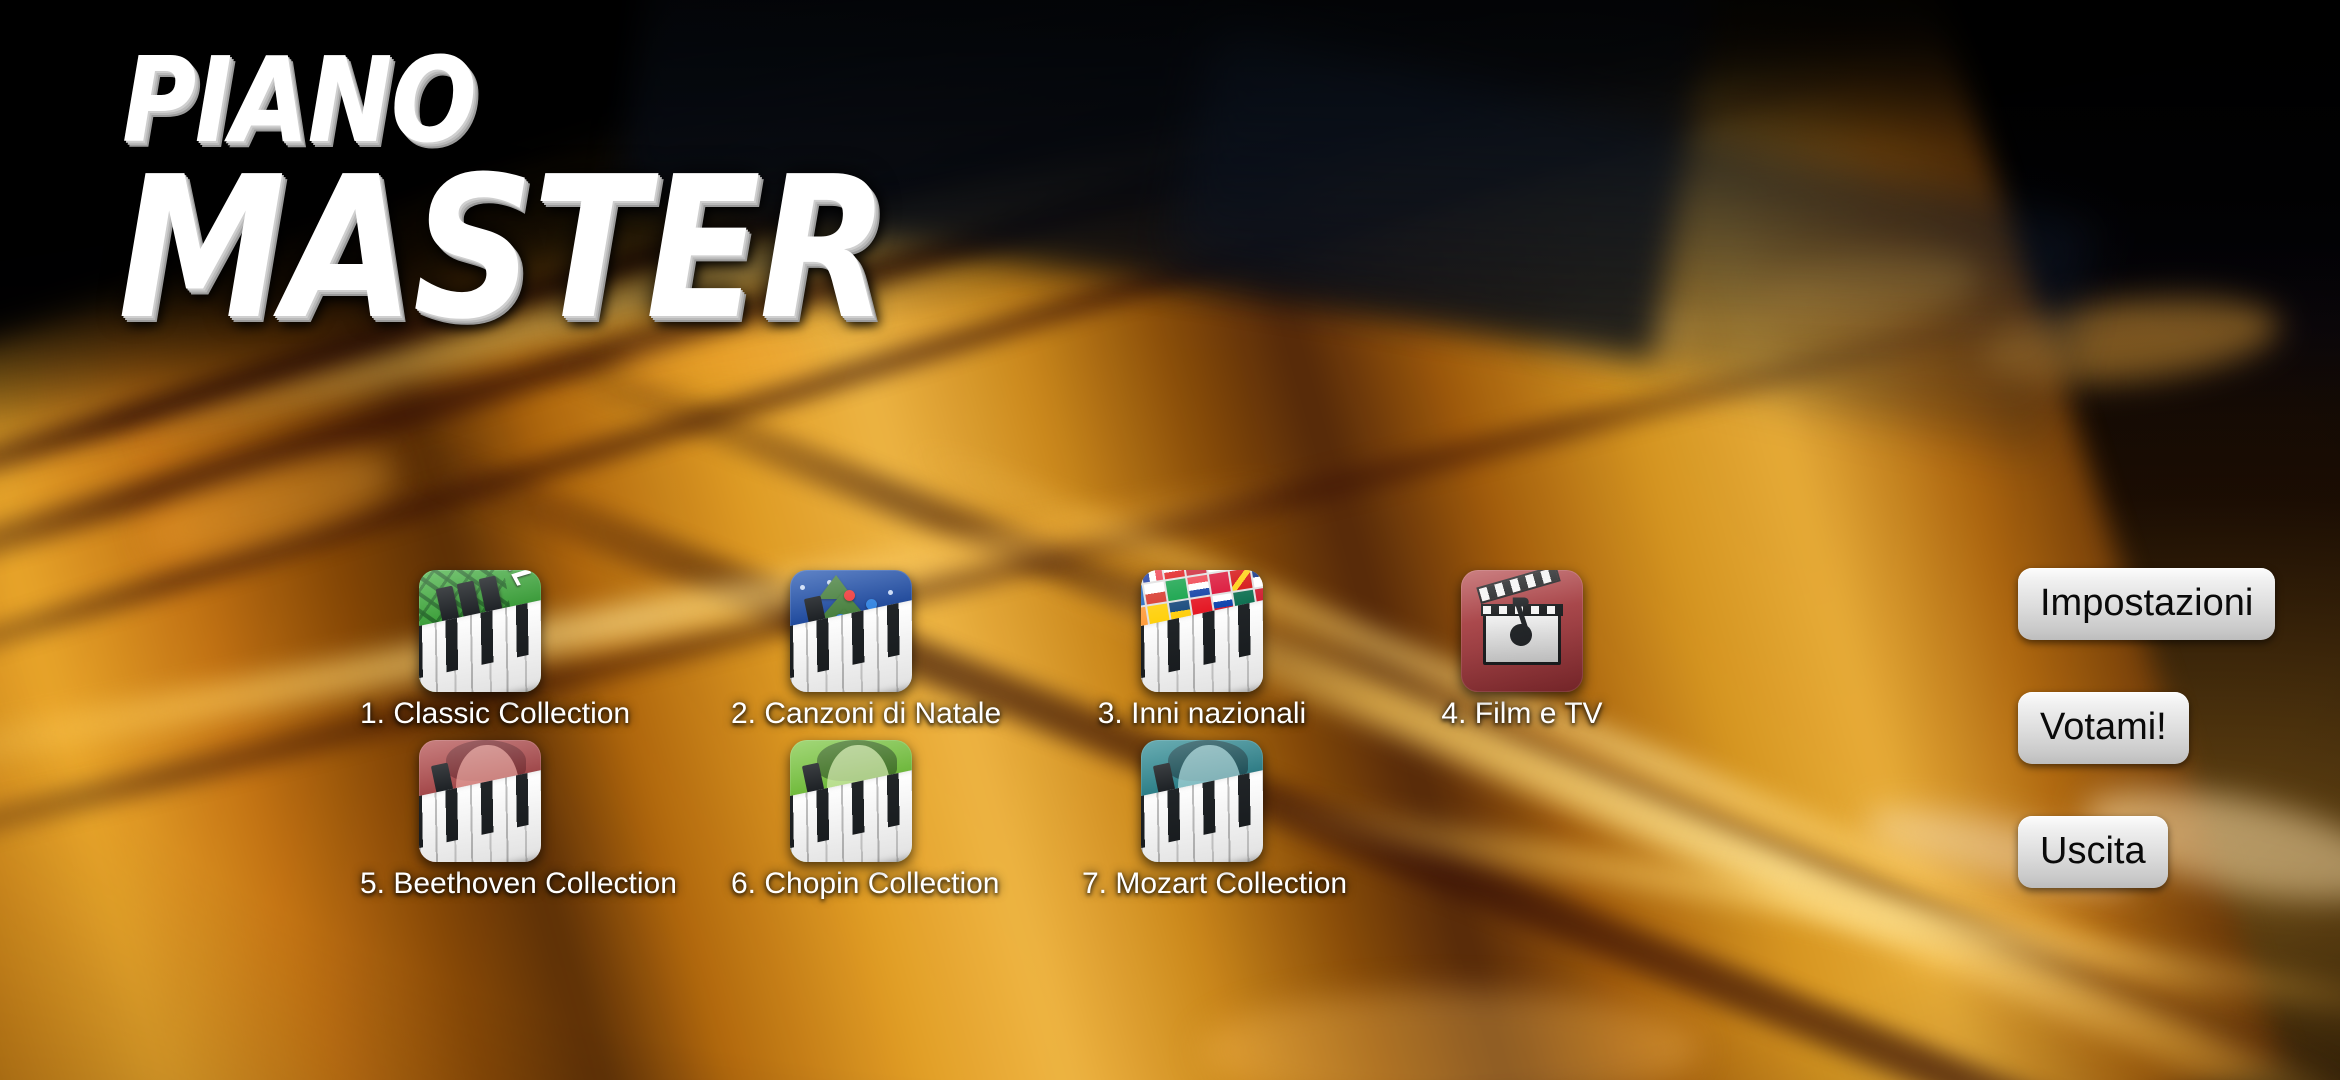 This screenshot has width=2340, height=1080. Describe the element at coordinates (2093, 852) in the screenshot. I see `exit-button: Uscita` at that location.